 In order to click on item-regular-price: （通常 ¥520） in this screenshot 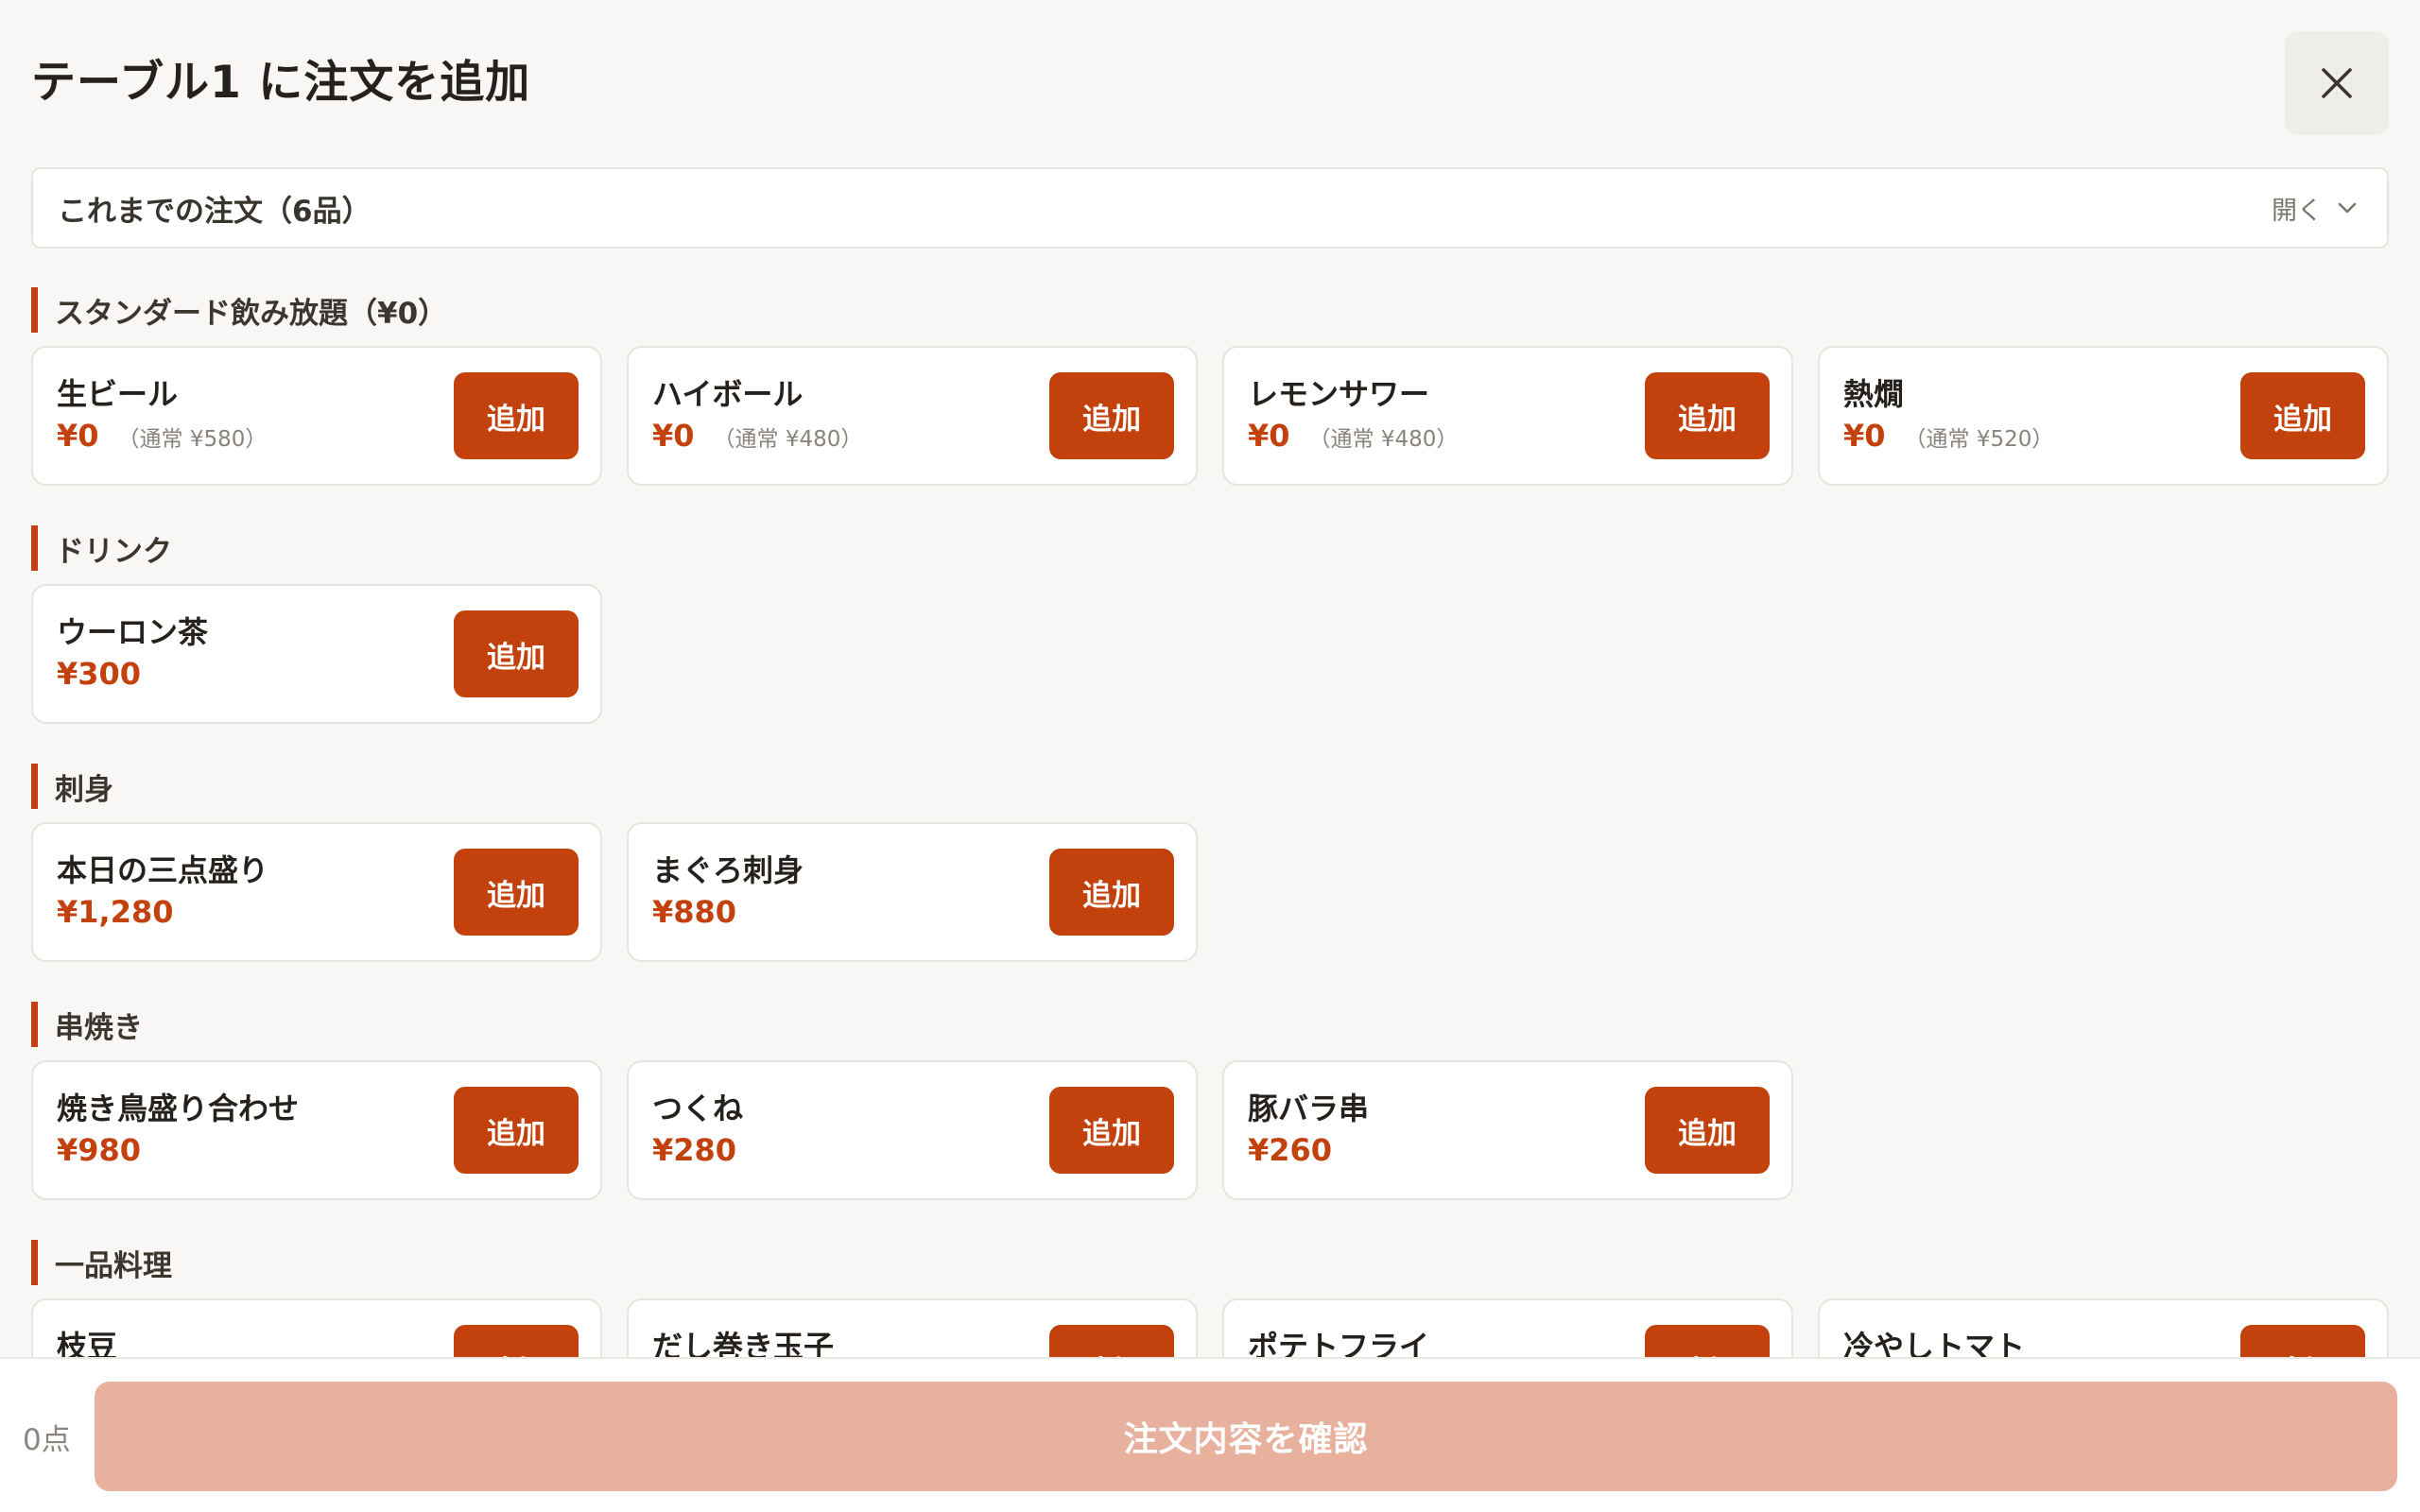, I will do `click(1979, 439)`.